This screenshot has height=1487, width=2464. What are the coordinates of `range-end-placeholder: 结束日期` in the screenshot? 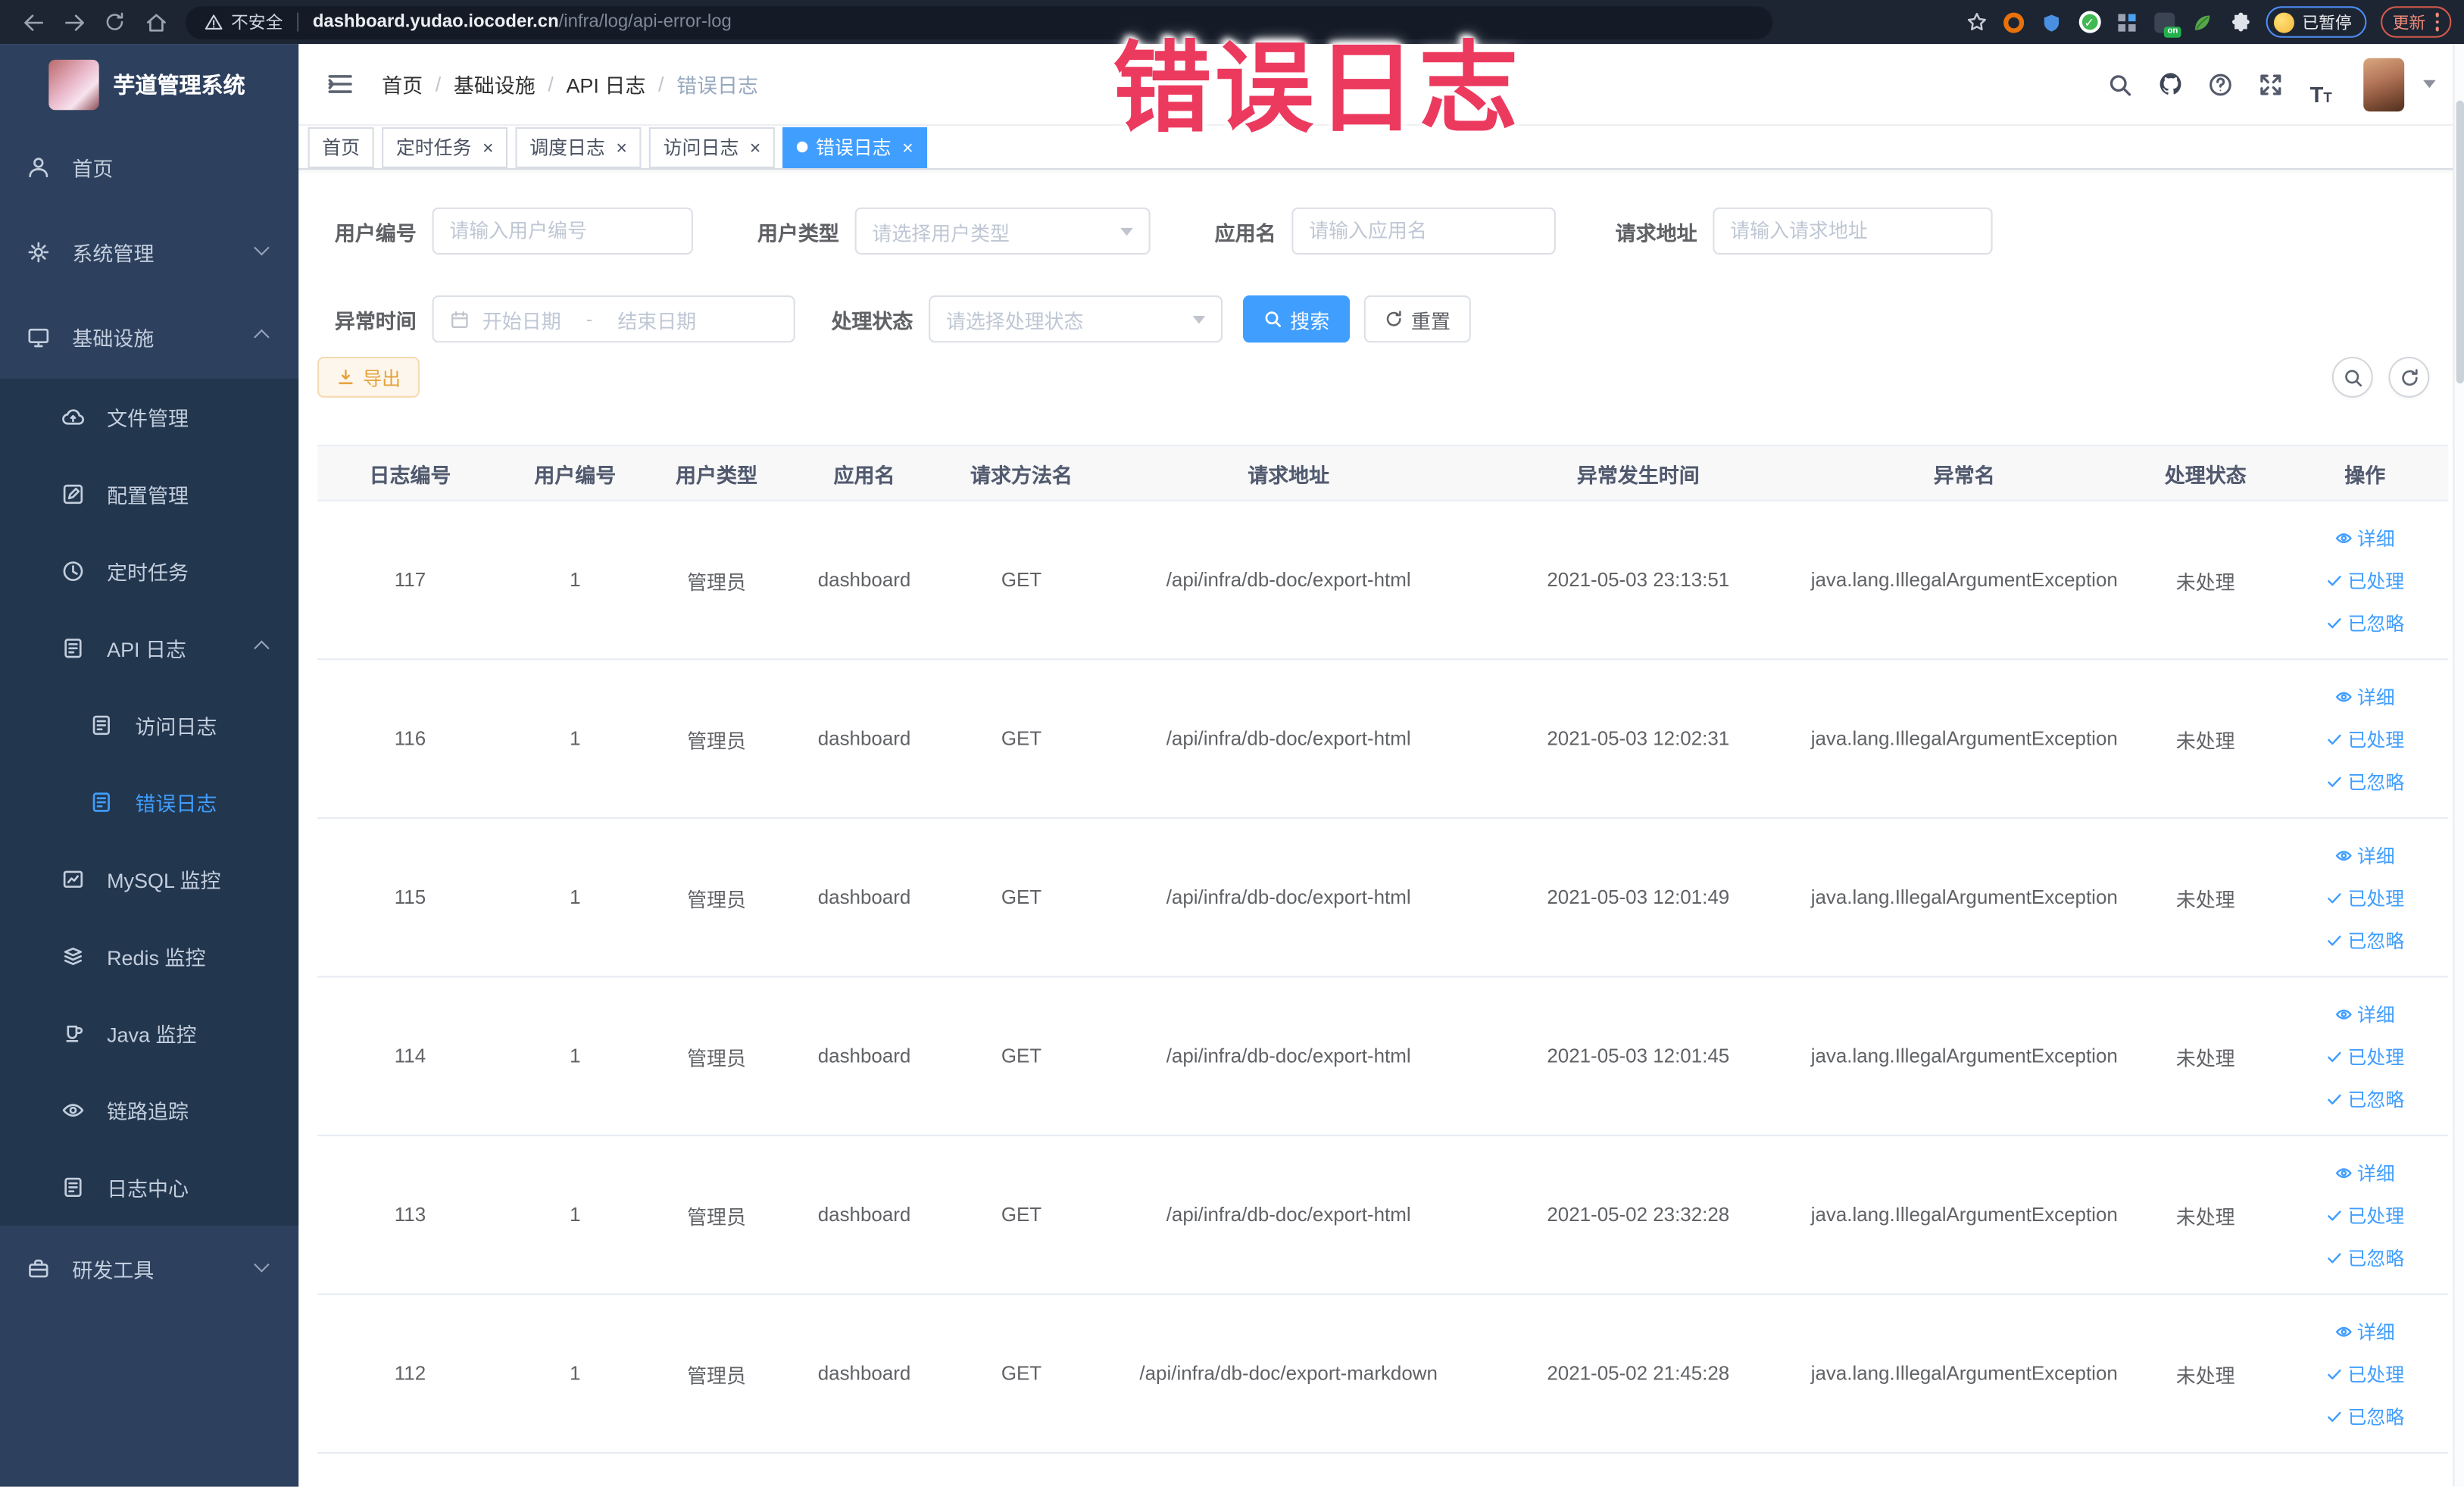 It's located at (657, 321).